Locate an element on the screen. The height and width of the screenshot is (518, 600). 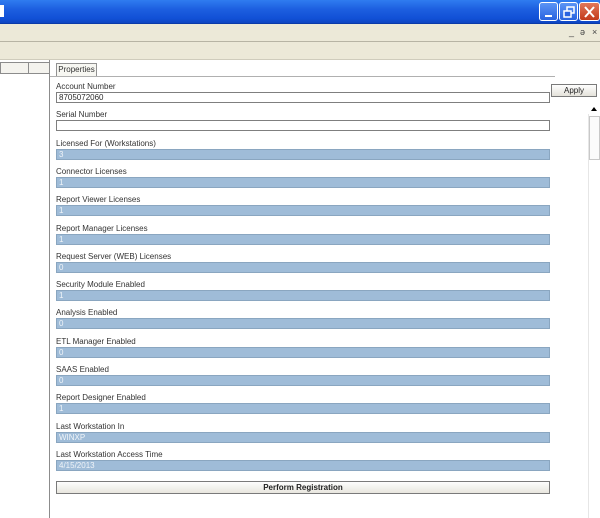
tab-divider is located at coordinates (302, 76).